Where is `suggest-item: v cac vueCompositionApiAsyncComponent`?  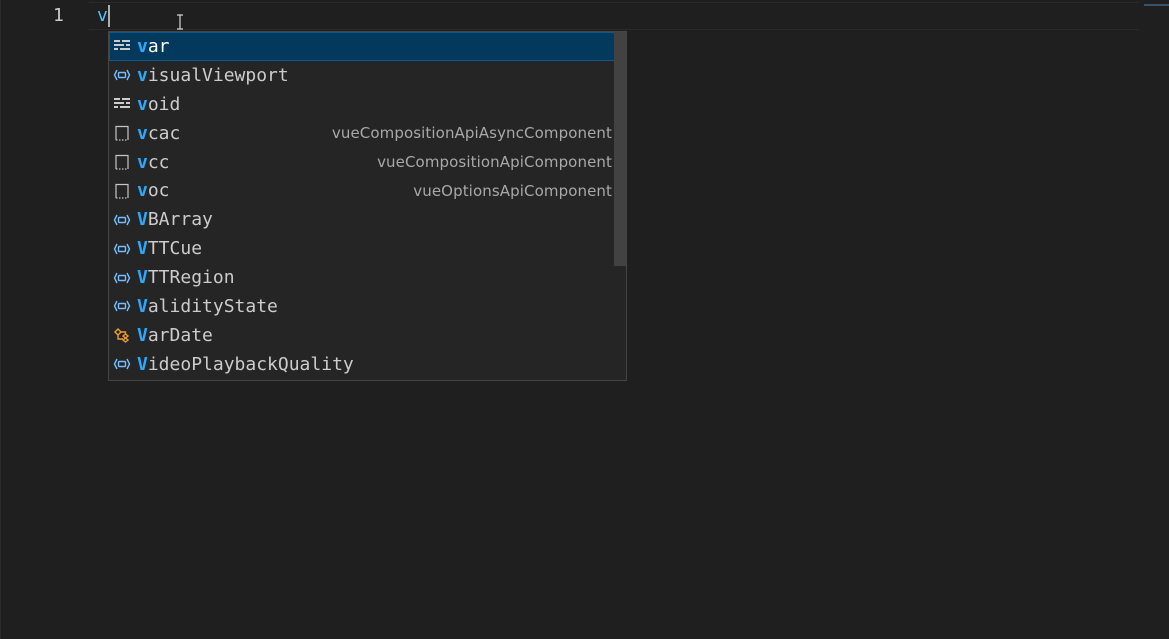
suggest-item: v cac vueCompositionApiAsyncComponent is located at coordinates (367, 133).